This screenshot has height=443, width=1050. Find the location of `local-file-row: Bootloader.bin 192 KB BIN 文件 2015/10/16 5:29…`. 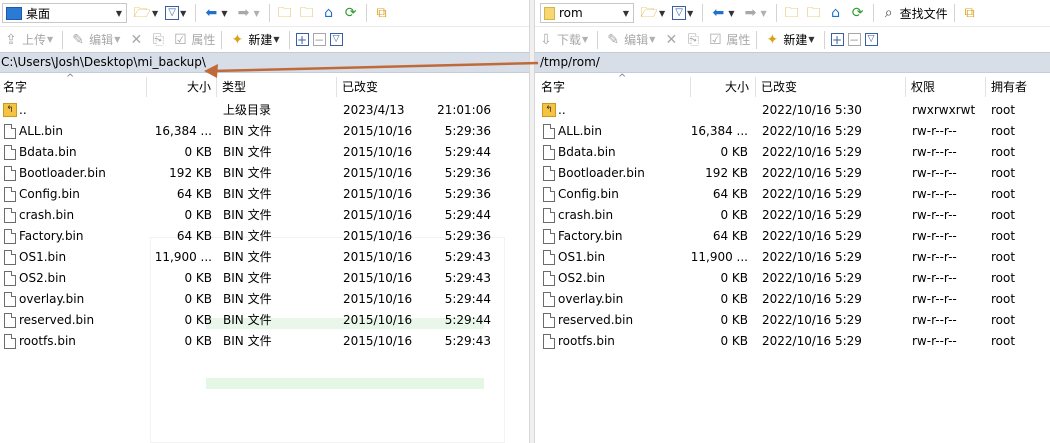

local-file-row: Bootloader.bin 192 KB BIN 文件 2015/10/16 5:29… is located at coordinates (264, 173).